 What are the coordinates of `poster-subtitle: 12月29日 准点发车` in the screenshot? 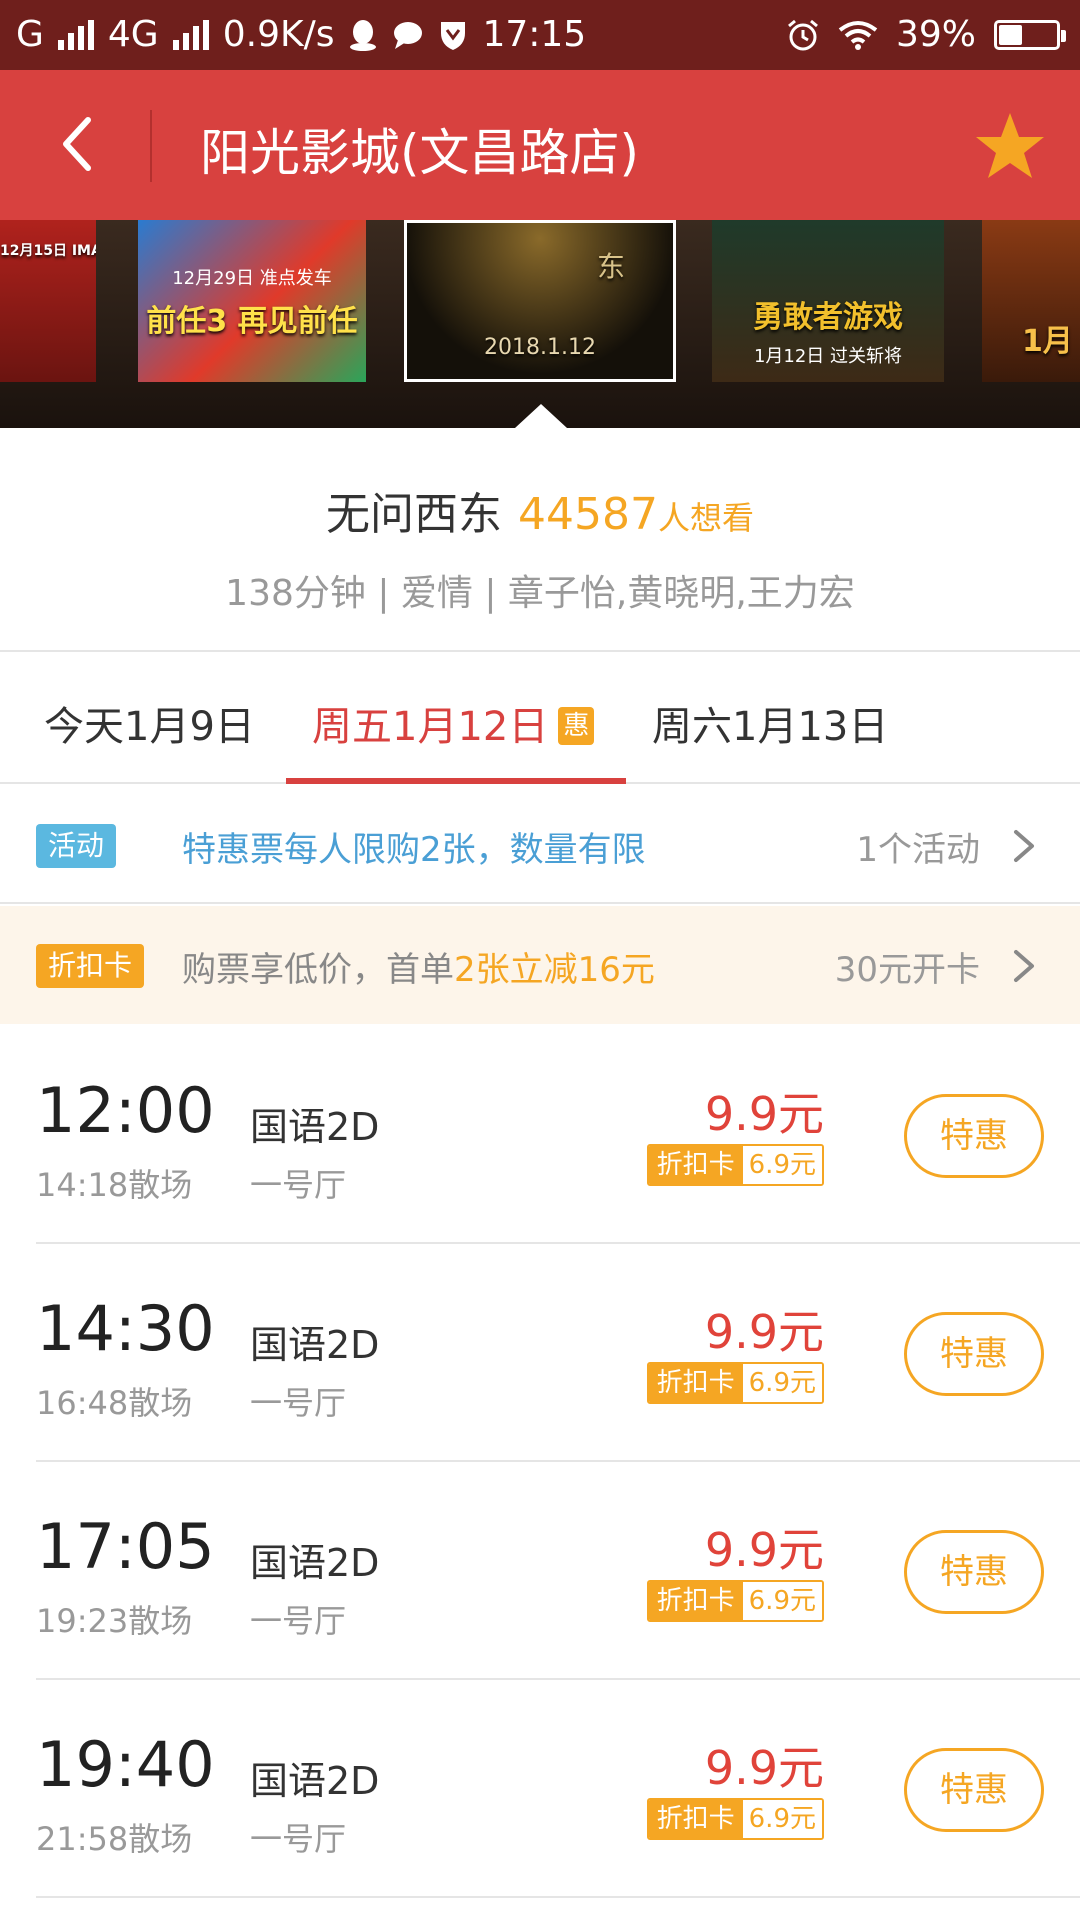 It's located at (252, 278).